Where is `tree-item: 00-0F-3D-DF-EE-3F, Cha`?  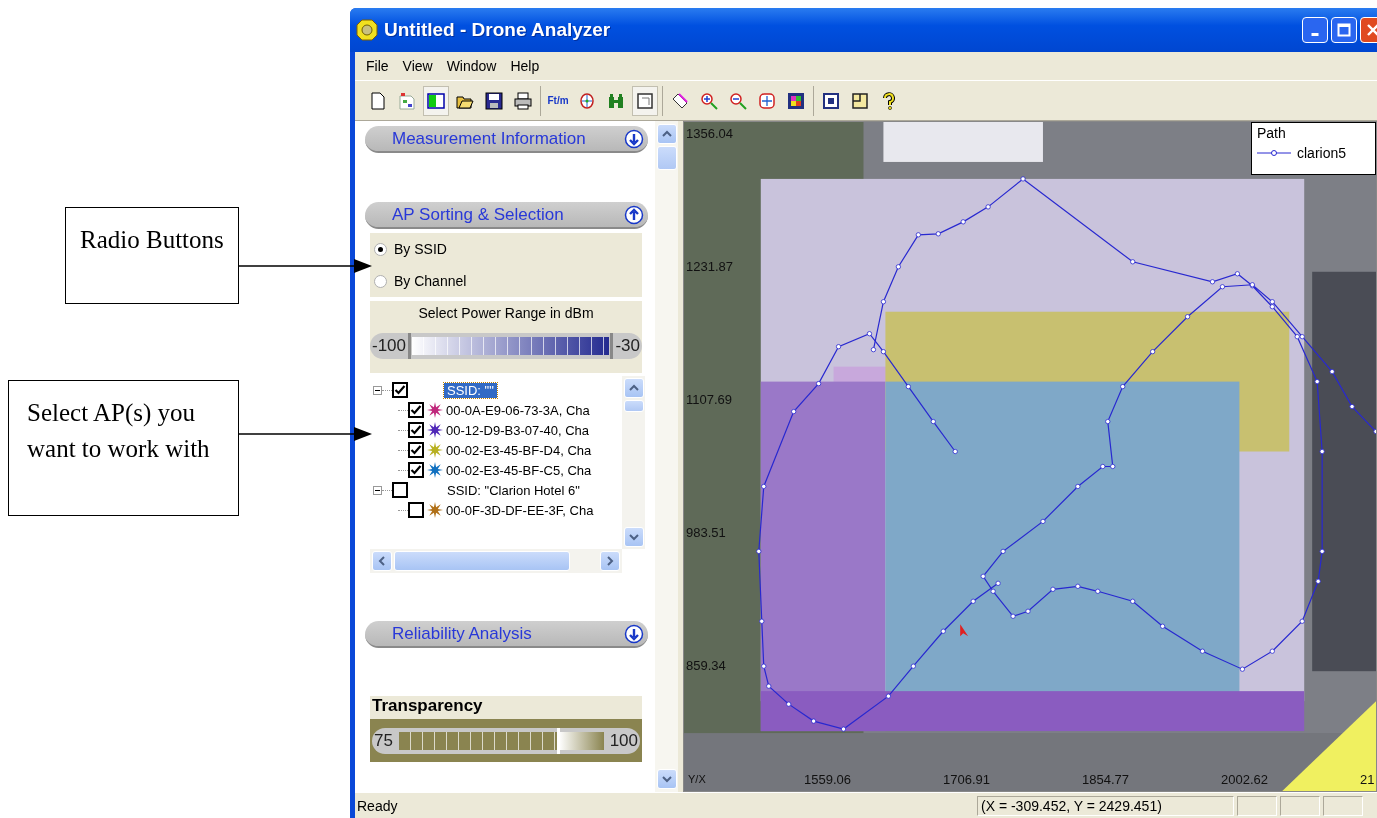
tree-item: 00-0F-3D-DF-EE-3F, Cha is located at coordinates (520, 510).